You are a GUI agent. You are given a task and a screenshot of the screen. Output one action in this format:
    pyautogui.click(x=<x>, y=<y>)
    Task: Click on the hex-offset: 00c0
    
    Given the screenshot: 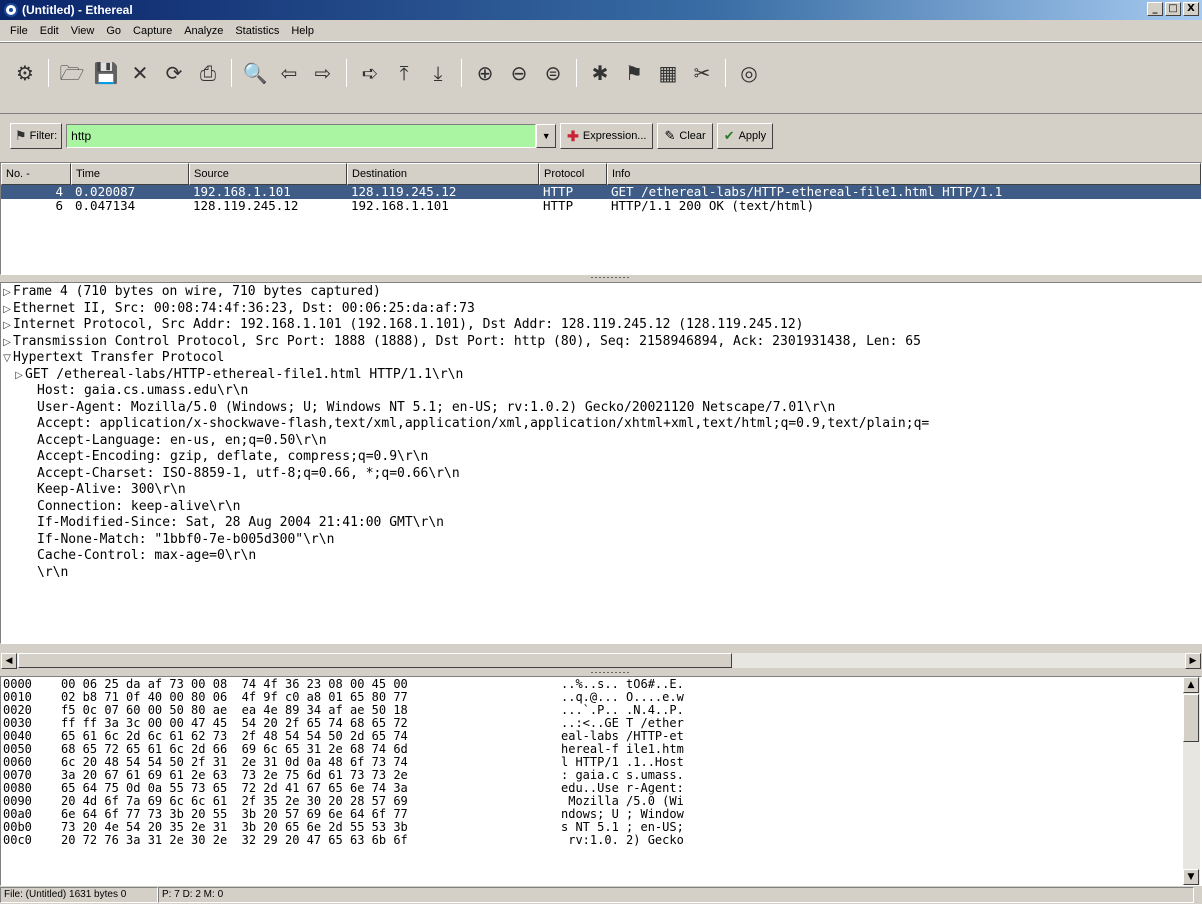 What is the action you would take?
    pyautogui.click(x=31, y=840)
    